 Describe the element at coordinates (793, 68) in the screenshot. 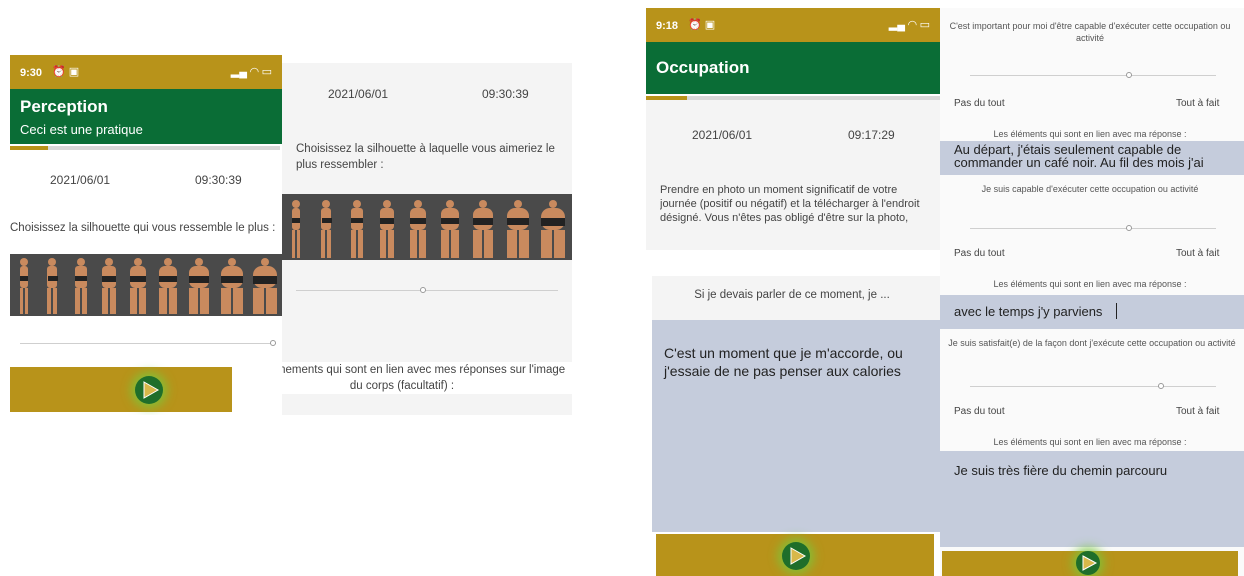

I see `app-bar: Occupation` at that location.